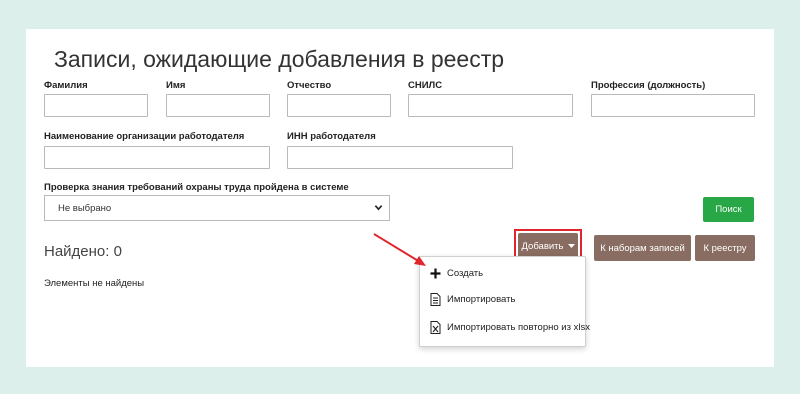 The height and width of the screenshot is (394, 800). Describe the element at coordinates (425, 85) in the screenshot. I see `snils-label: СНИЛС` at that location.